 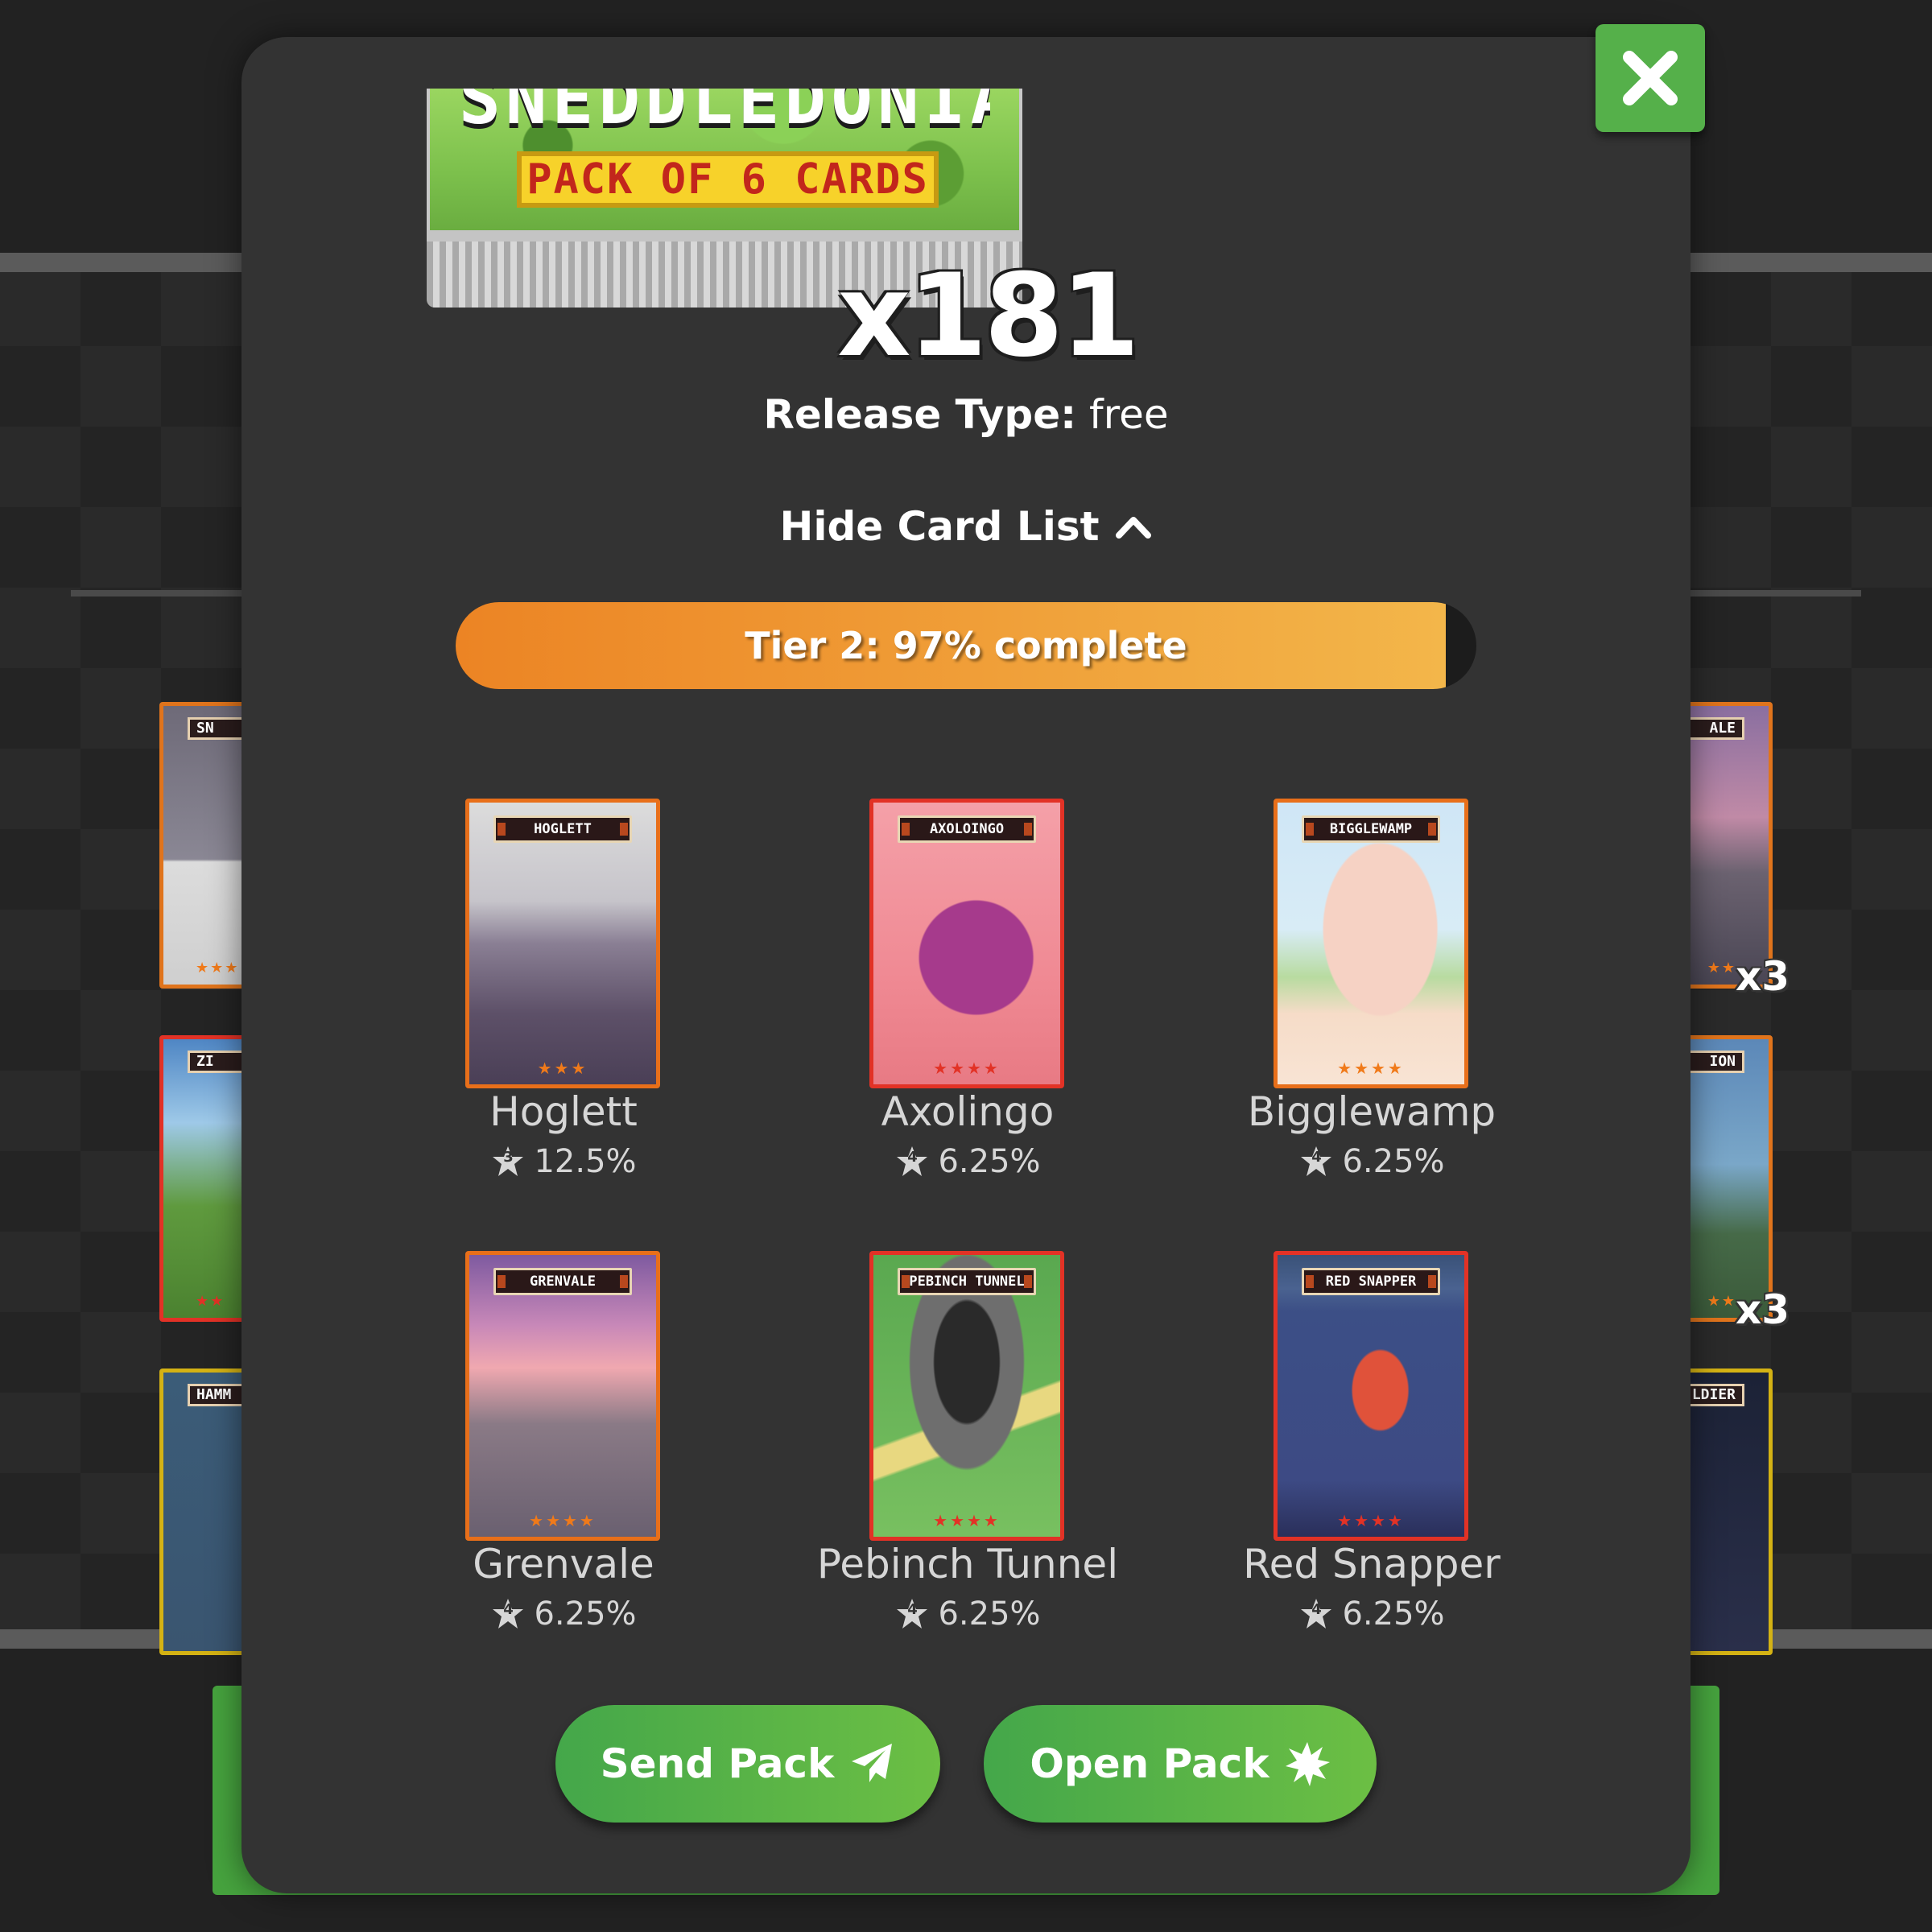 I want to click on card-tile-grenvale: GRENVALE ★★★★ Grenvale 4 6.25%, so click(x=563, y=1460).